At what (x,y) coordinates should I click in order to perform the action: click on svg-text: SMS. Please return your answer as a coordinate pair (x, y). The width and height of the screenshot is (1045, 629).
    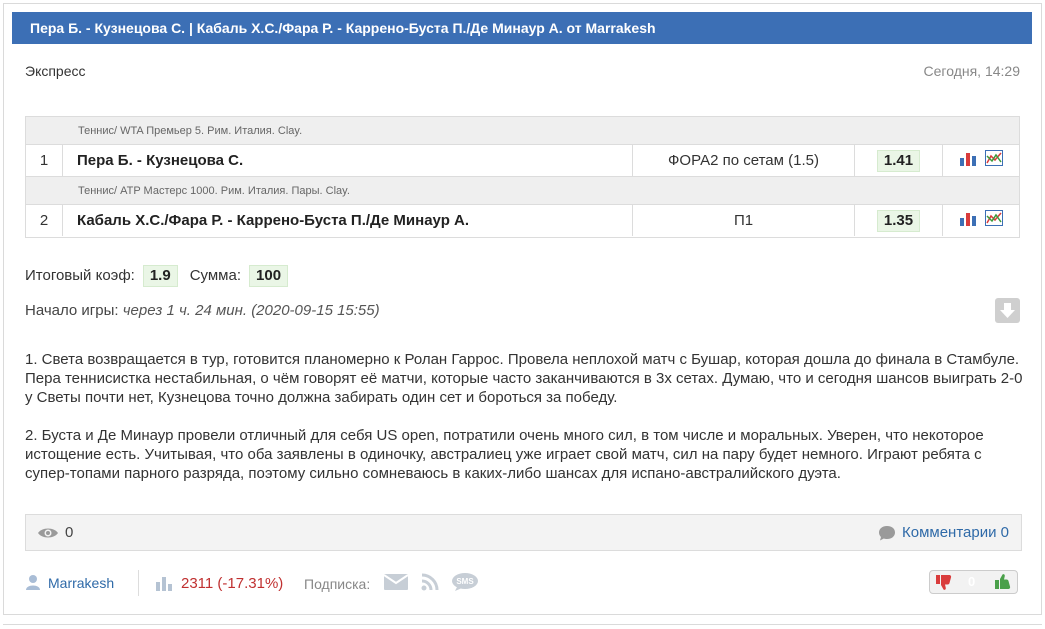
    Looking at the image, I should click on (465, 581).